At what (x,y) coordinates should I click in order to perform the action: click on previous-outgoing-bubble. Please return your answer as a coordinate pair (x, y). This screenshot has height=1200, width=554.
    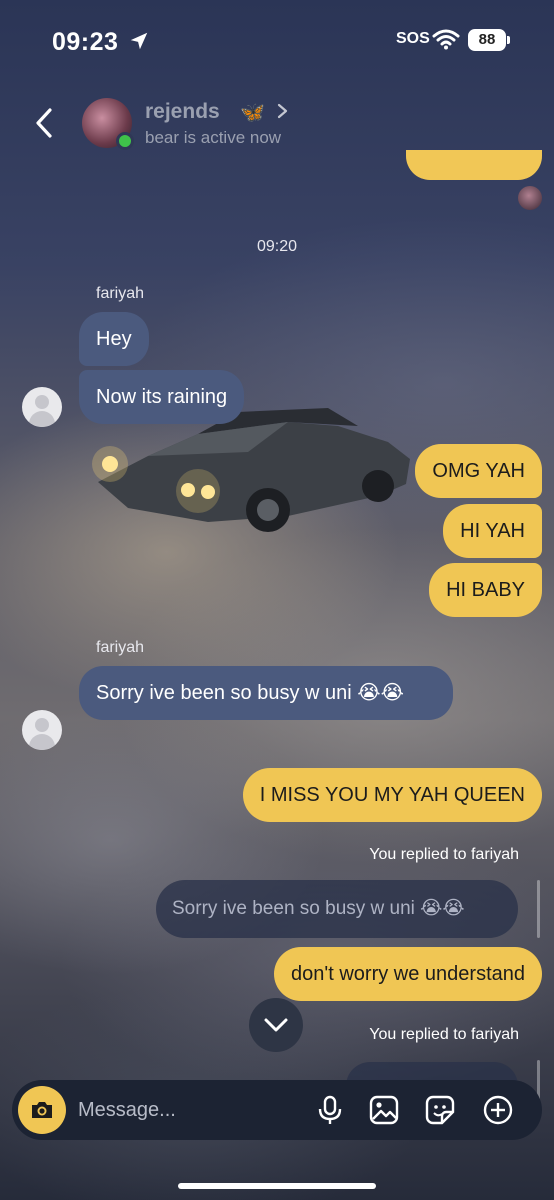
    Looking at the image, I should click on (474, 165).